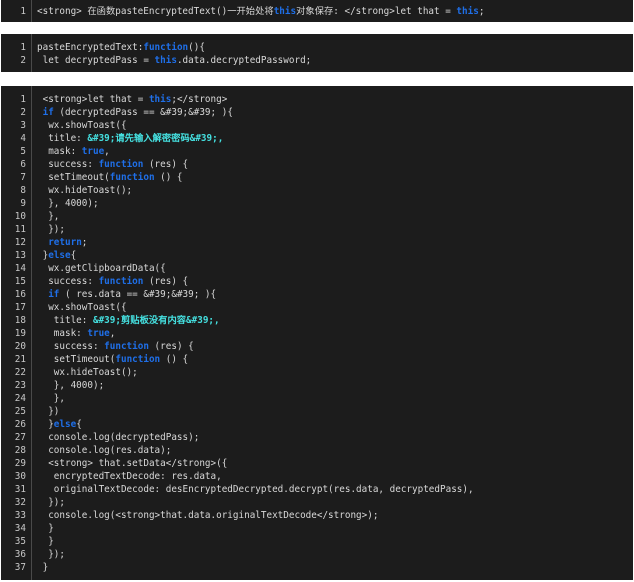 The image size is (634, 582). I want to click on line-number: 1, so click(23, 11).